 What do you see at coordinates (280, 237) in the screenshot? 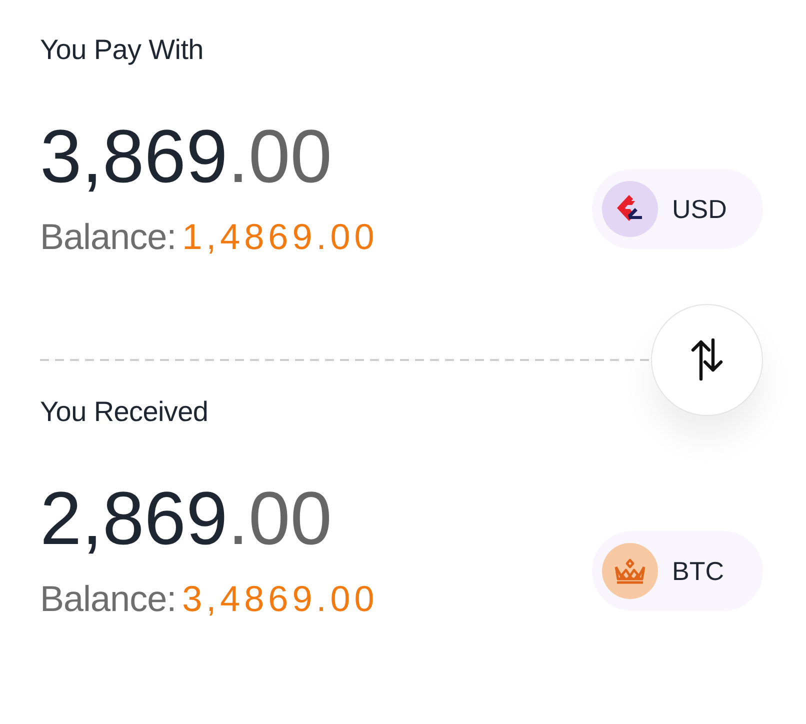
I see `balance-value: 1,4869.00` at bounding box center [280, 237].